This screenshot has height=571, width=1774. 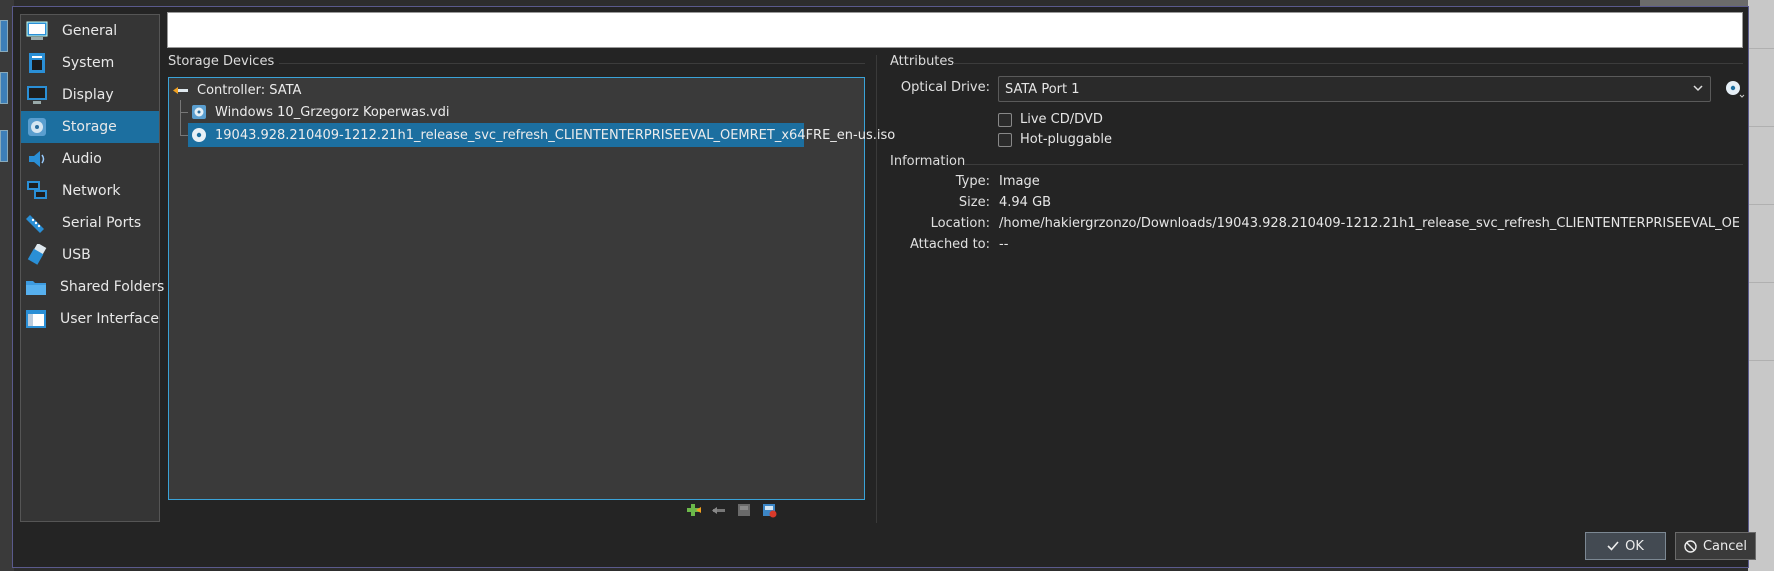 I want to click on sidebar-item-label: Network, so click(x=91, y=191).